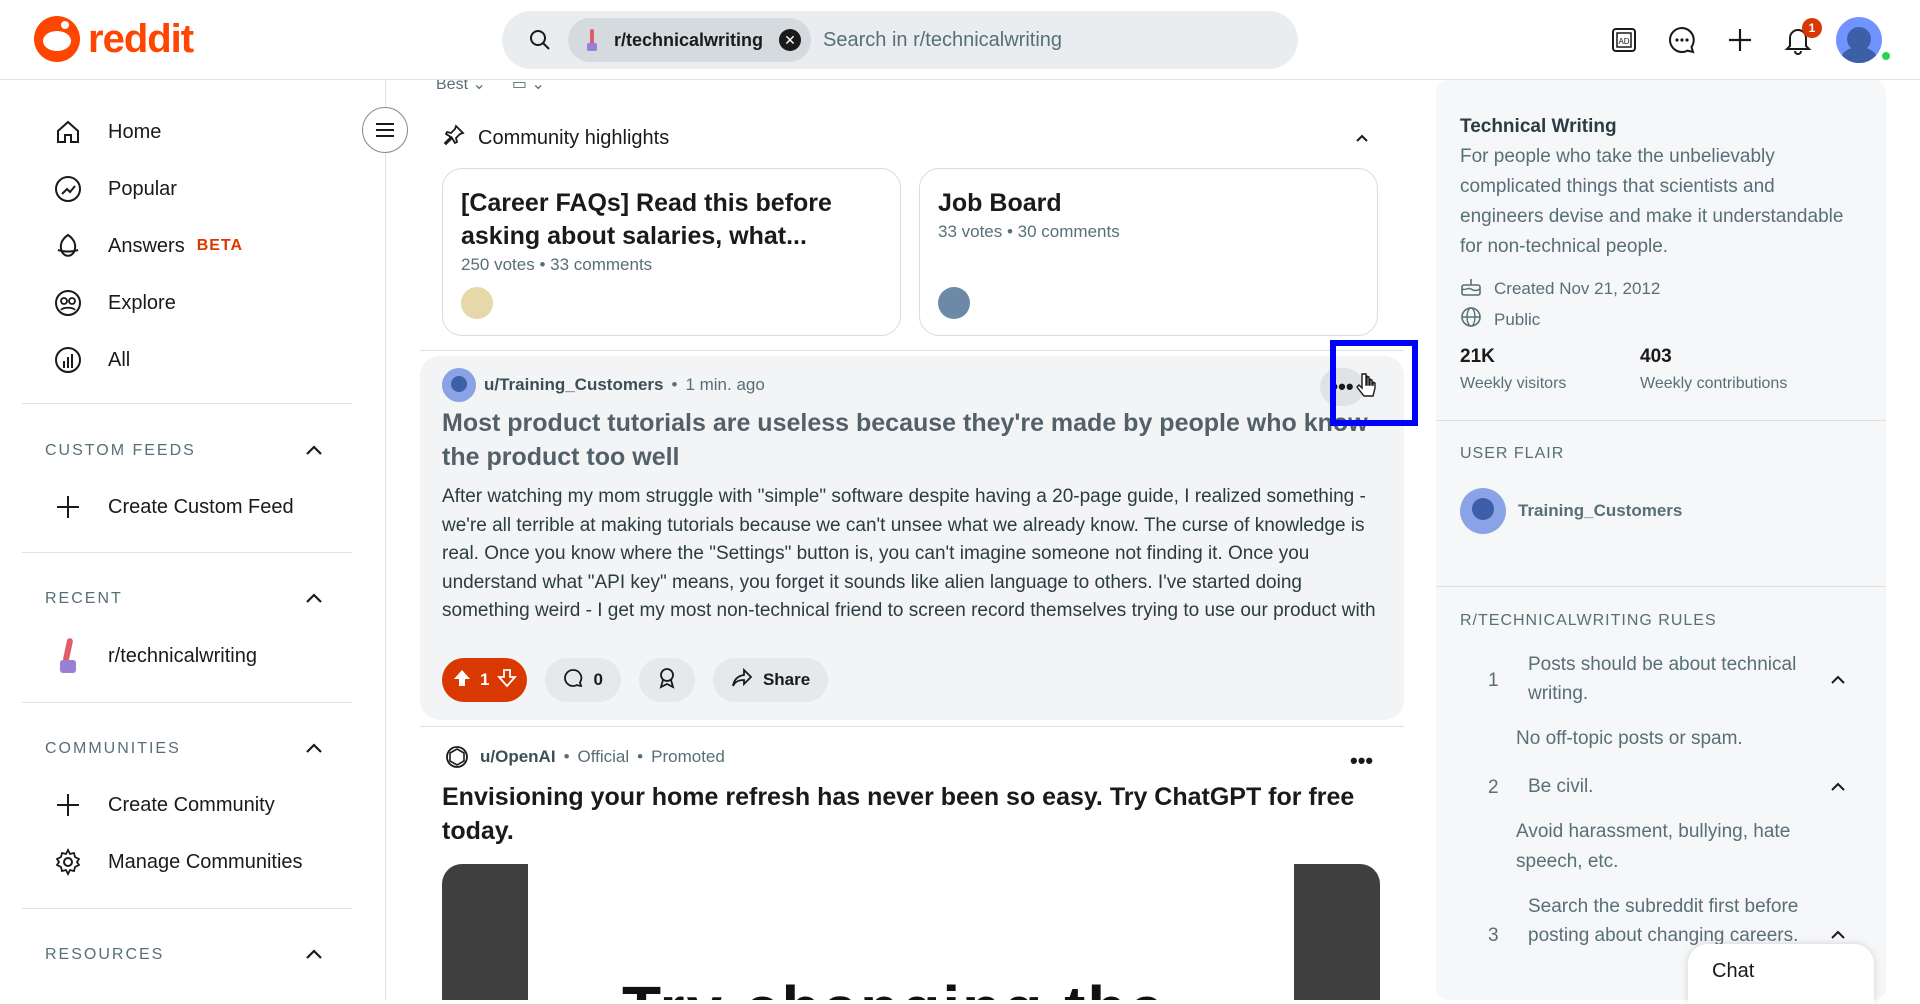  Describe the element at coordinates (485, 679) in the screenshot. I see `vote-count: 1` at that location.